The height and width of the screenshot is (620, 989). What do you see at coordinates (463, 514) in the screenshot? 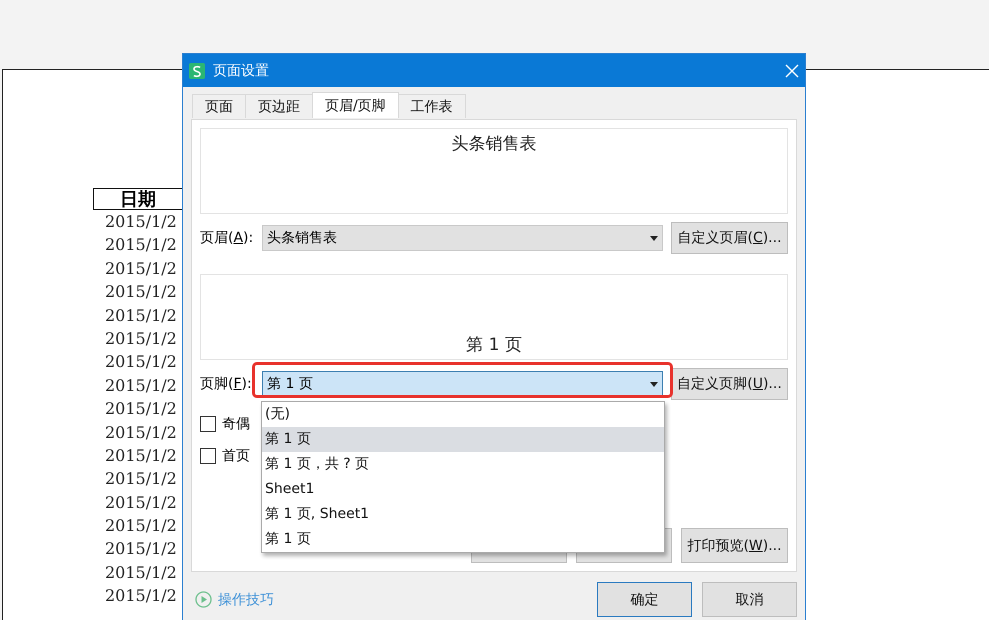
I see `dropdown-option: 第 1 页, Sheet1` at bounding box center [463, 514].